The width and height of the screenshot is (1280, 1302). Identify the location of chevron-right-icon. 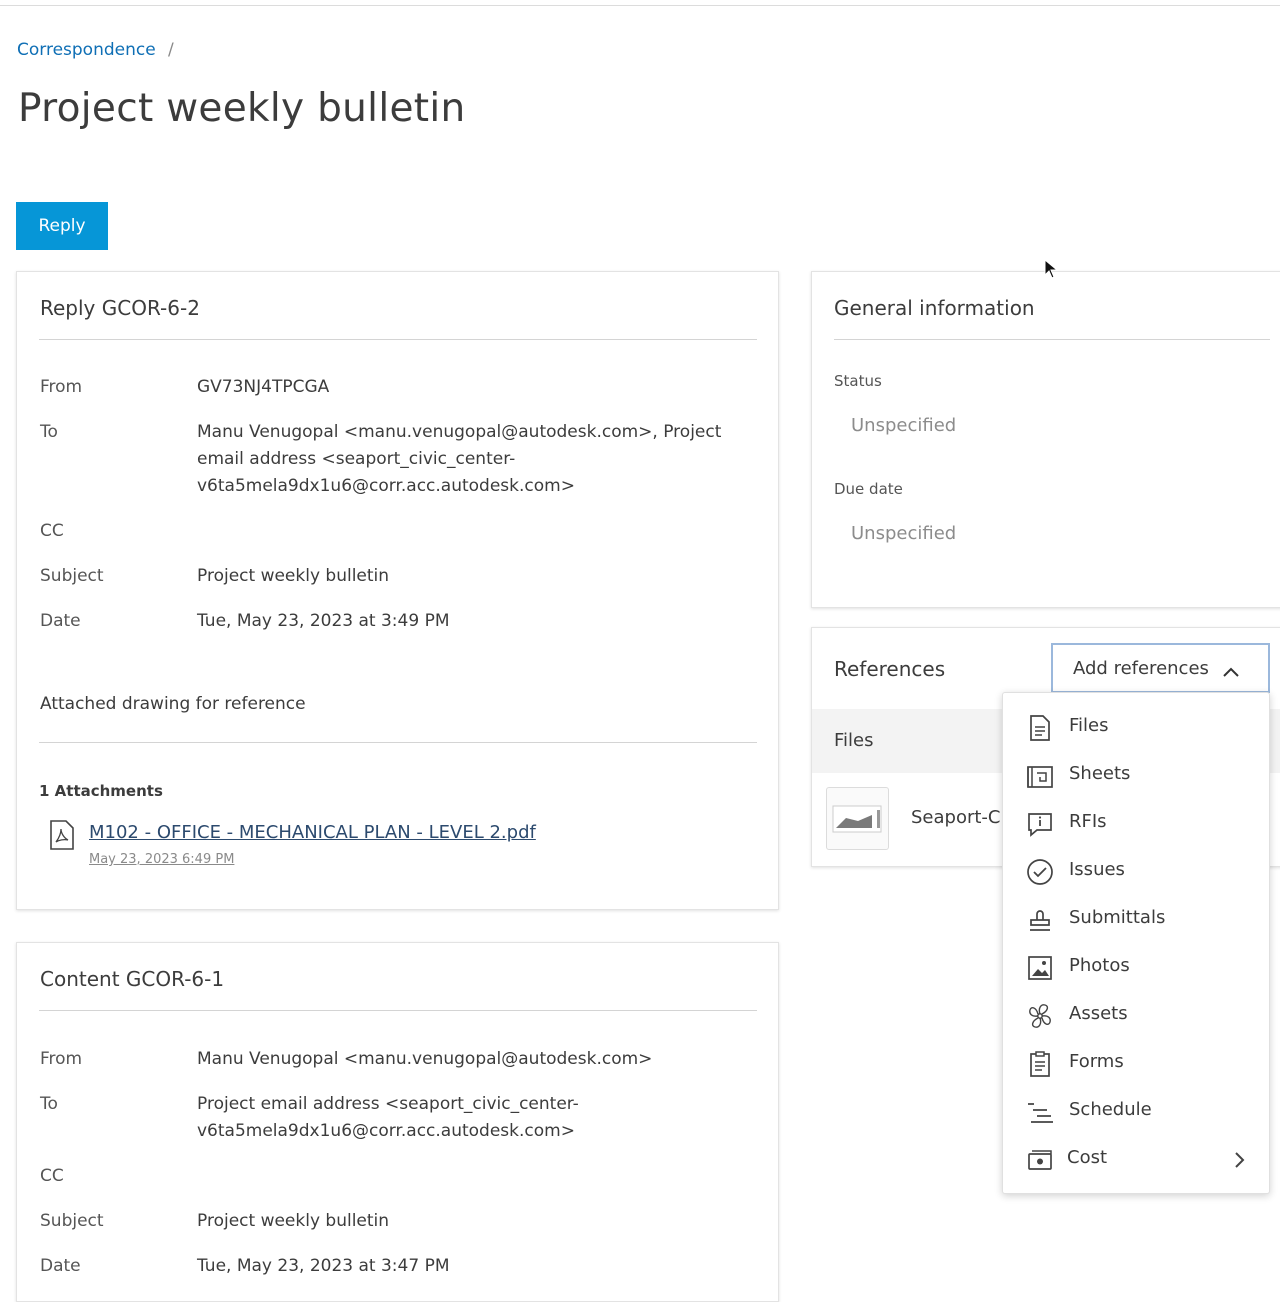
(1239, 1160).